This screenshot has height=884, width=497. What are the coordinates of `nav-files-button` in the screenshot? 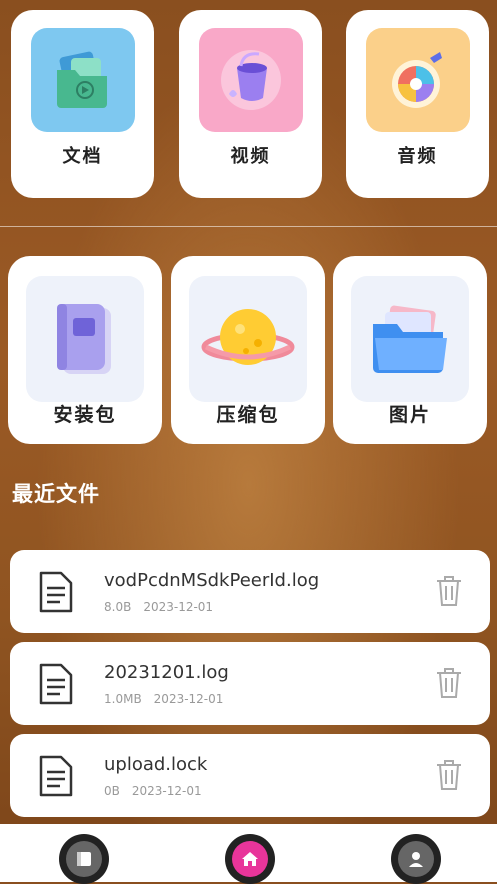 It's located at (84, 859).